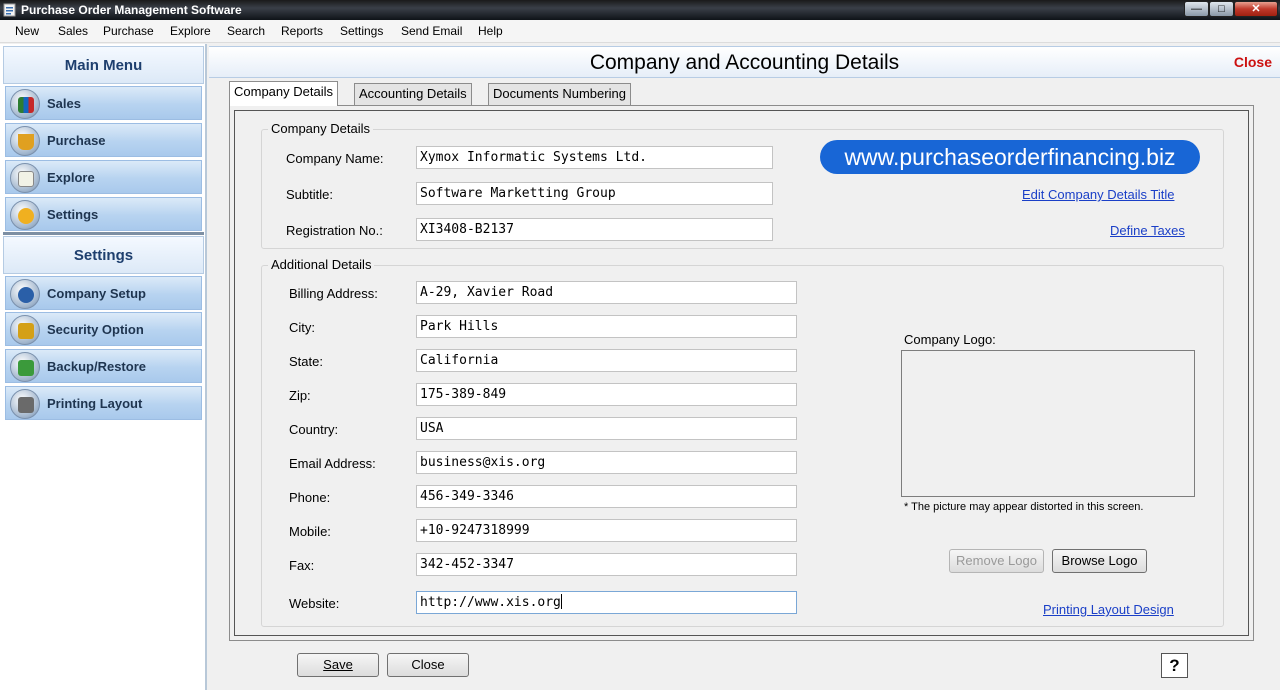 The height and width of the screenshot is (690, 1280). Describe the element at coordinates (1174, 665) in the screenshot. I see `help-icon: ?` at that location.